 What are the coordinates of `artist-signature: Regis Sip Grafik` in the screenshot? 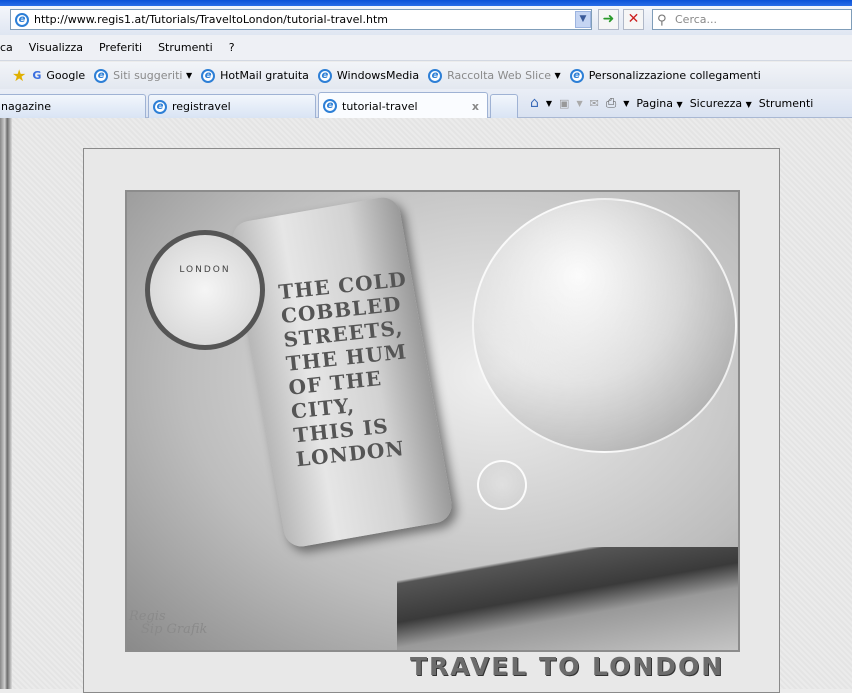 It's located at (168, 623).